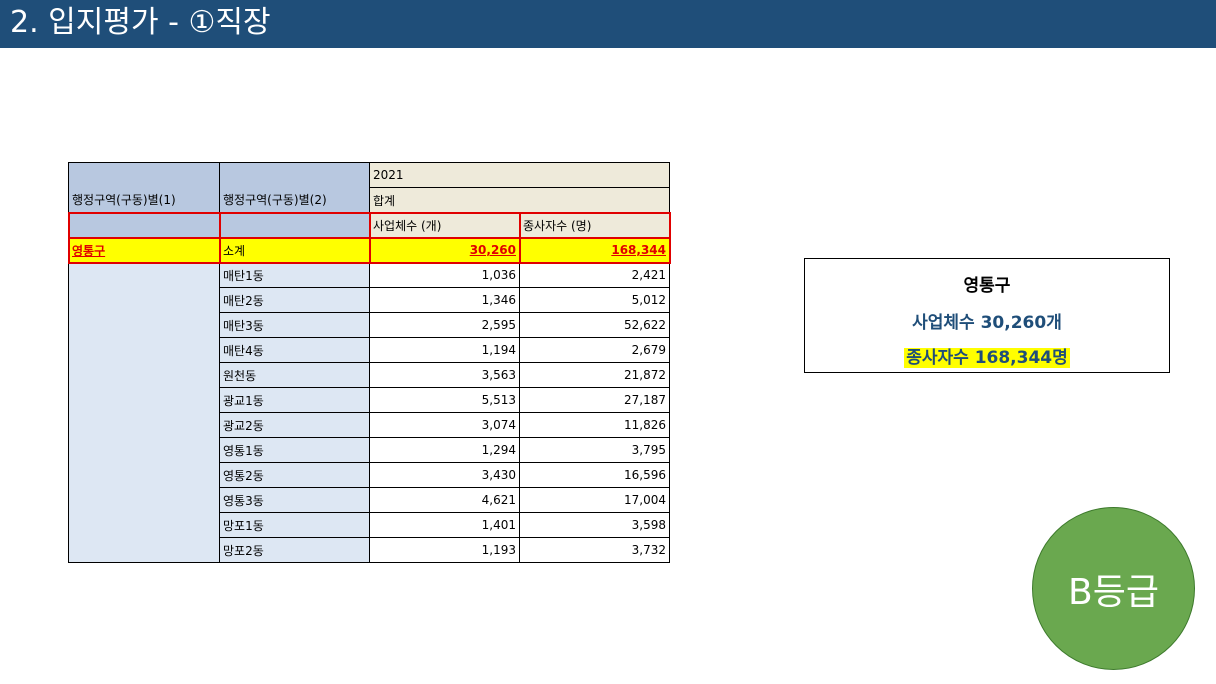 The width and height of the screenshot is (1216, 684). Describe the element at coordinates (294, 350) in the screenshot. I see `dong-name: 매탄4동` at that location.